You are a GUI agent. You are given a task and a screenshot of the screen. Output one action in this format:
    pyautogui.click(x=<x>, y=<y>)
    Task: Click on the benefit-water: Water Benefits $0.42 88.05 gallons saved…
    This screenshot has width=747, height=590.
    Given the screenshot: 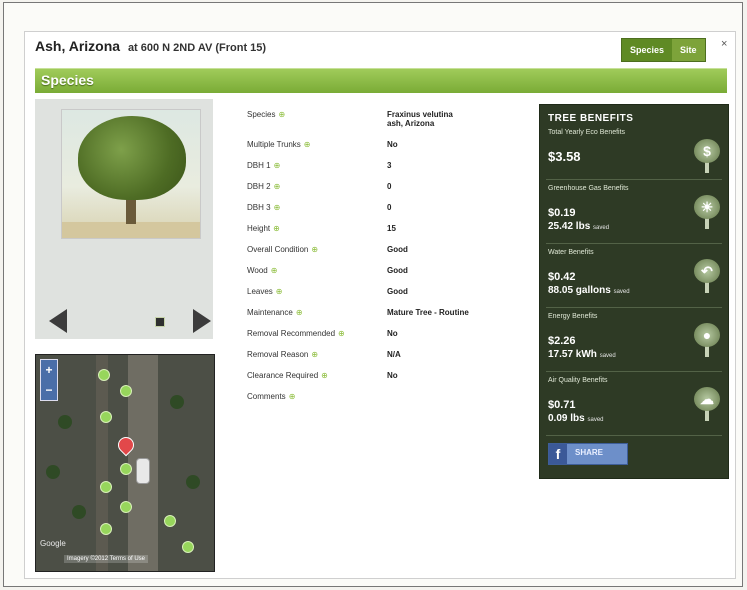 What is the action you would take?
    pyautogui.click(x=634, y=278)
    